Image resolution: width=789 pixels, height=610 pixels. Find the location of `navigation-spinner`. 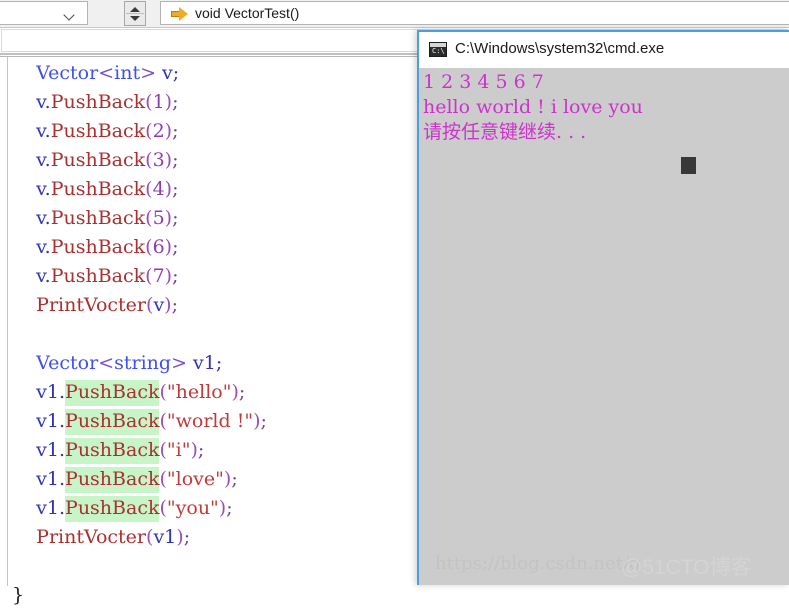

navigation-spinner is located at coordinates (135, 13).